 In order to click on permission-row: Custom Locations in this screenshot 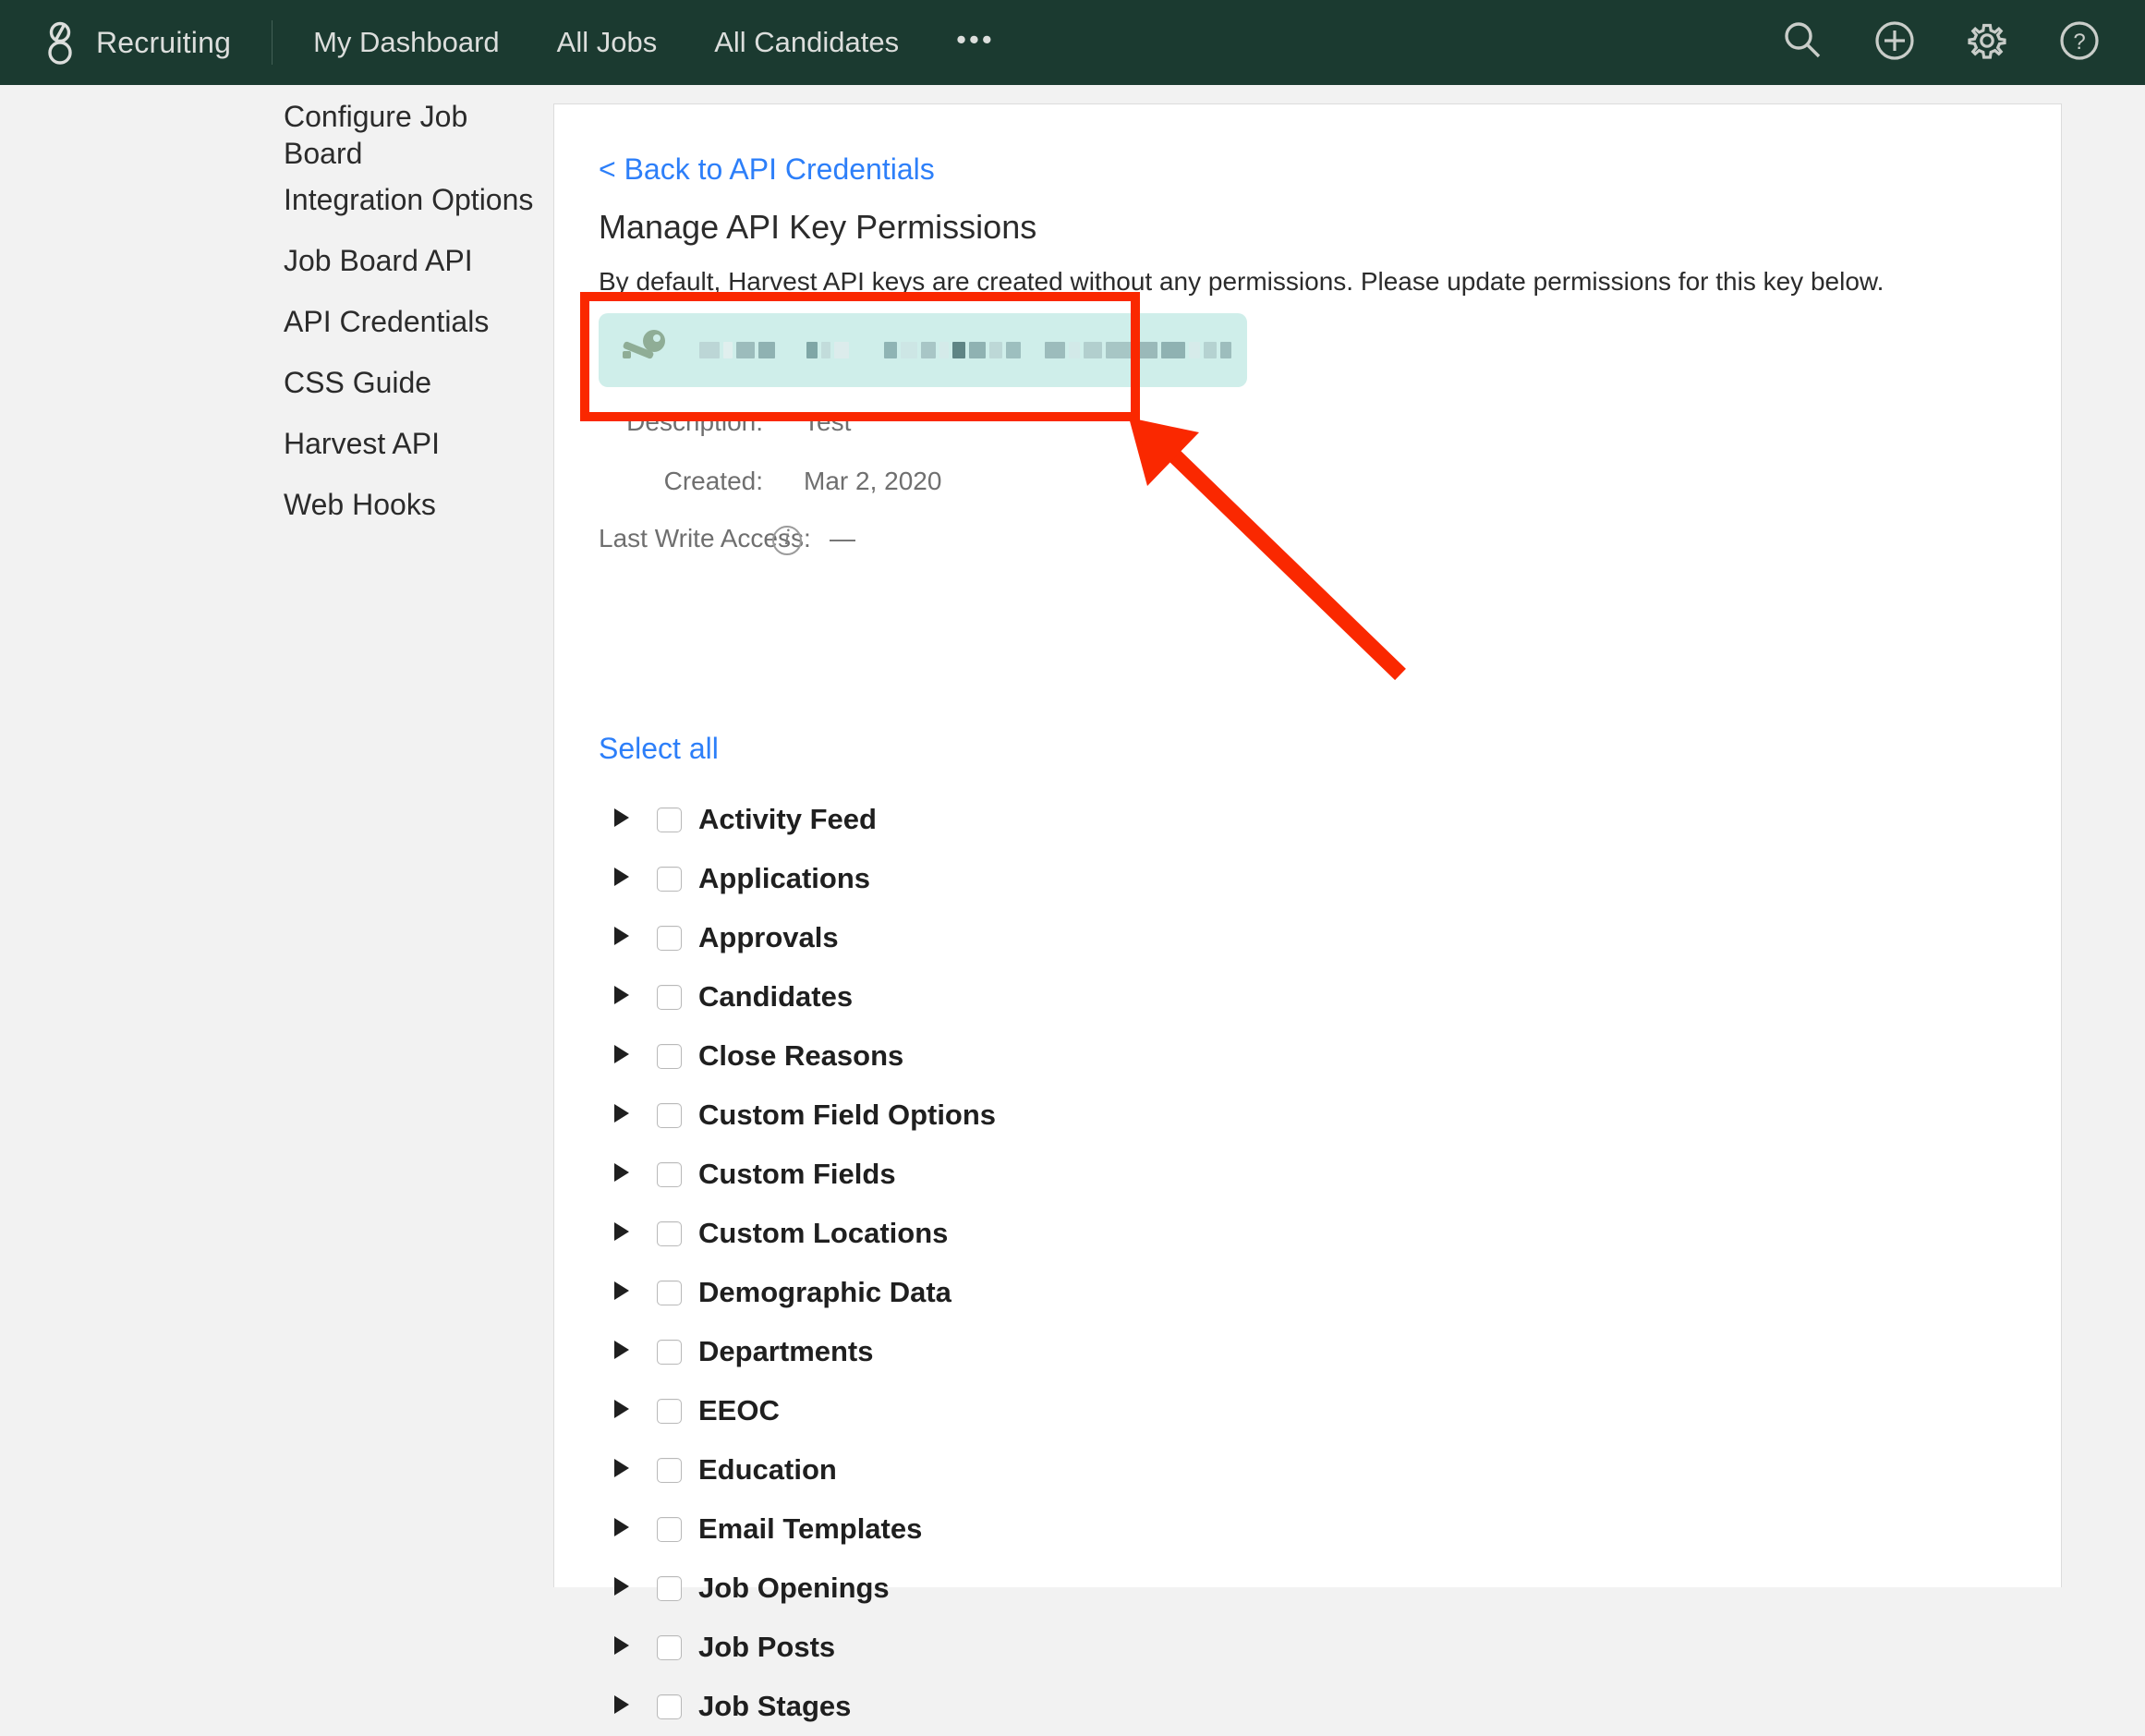, I will do `click(1291, 1234)`.